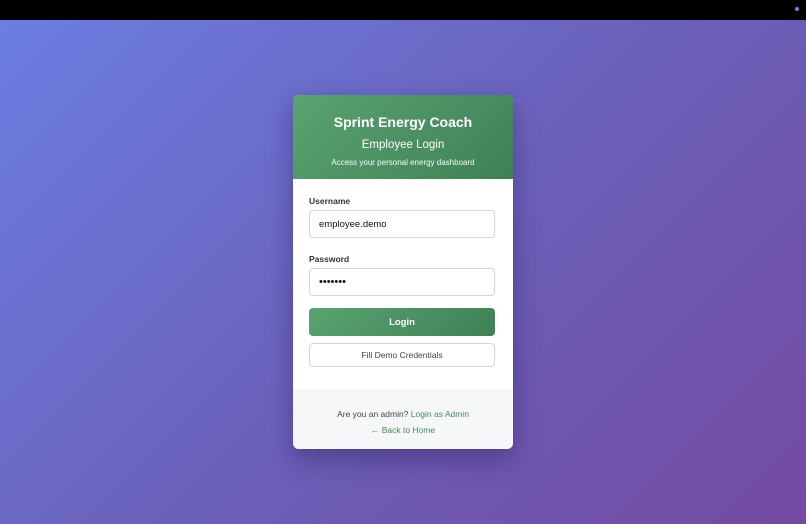  Describe the element at coordinates (329, 259) in the screenshot. I see `password-label: Password` at that location.